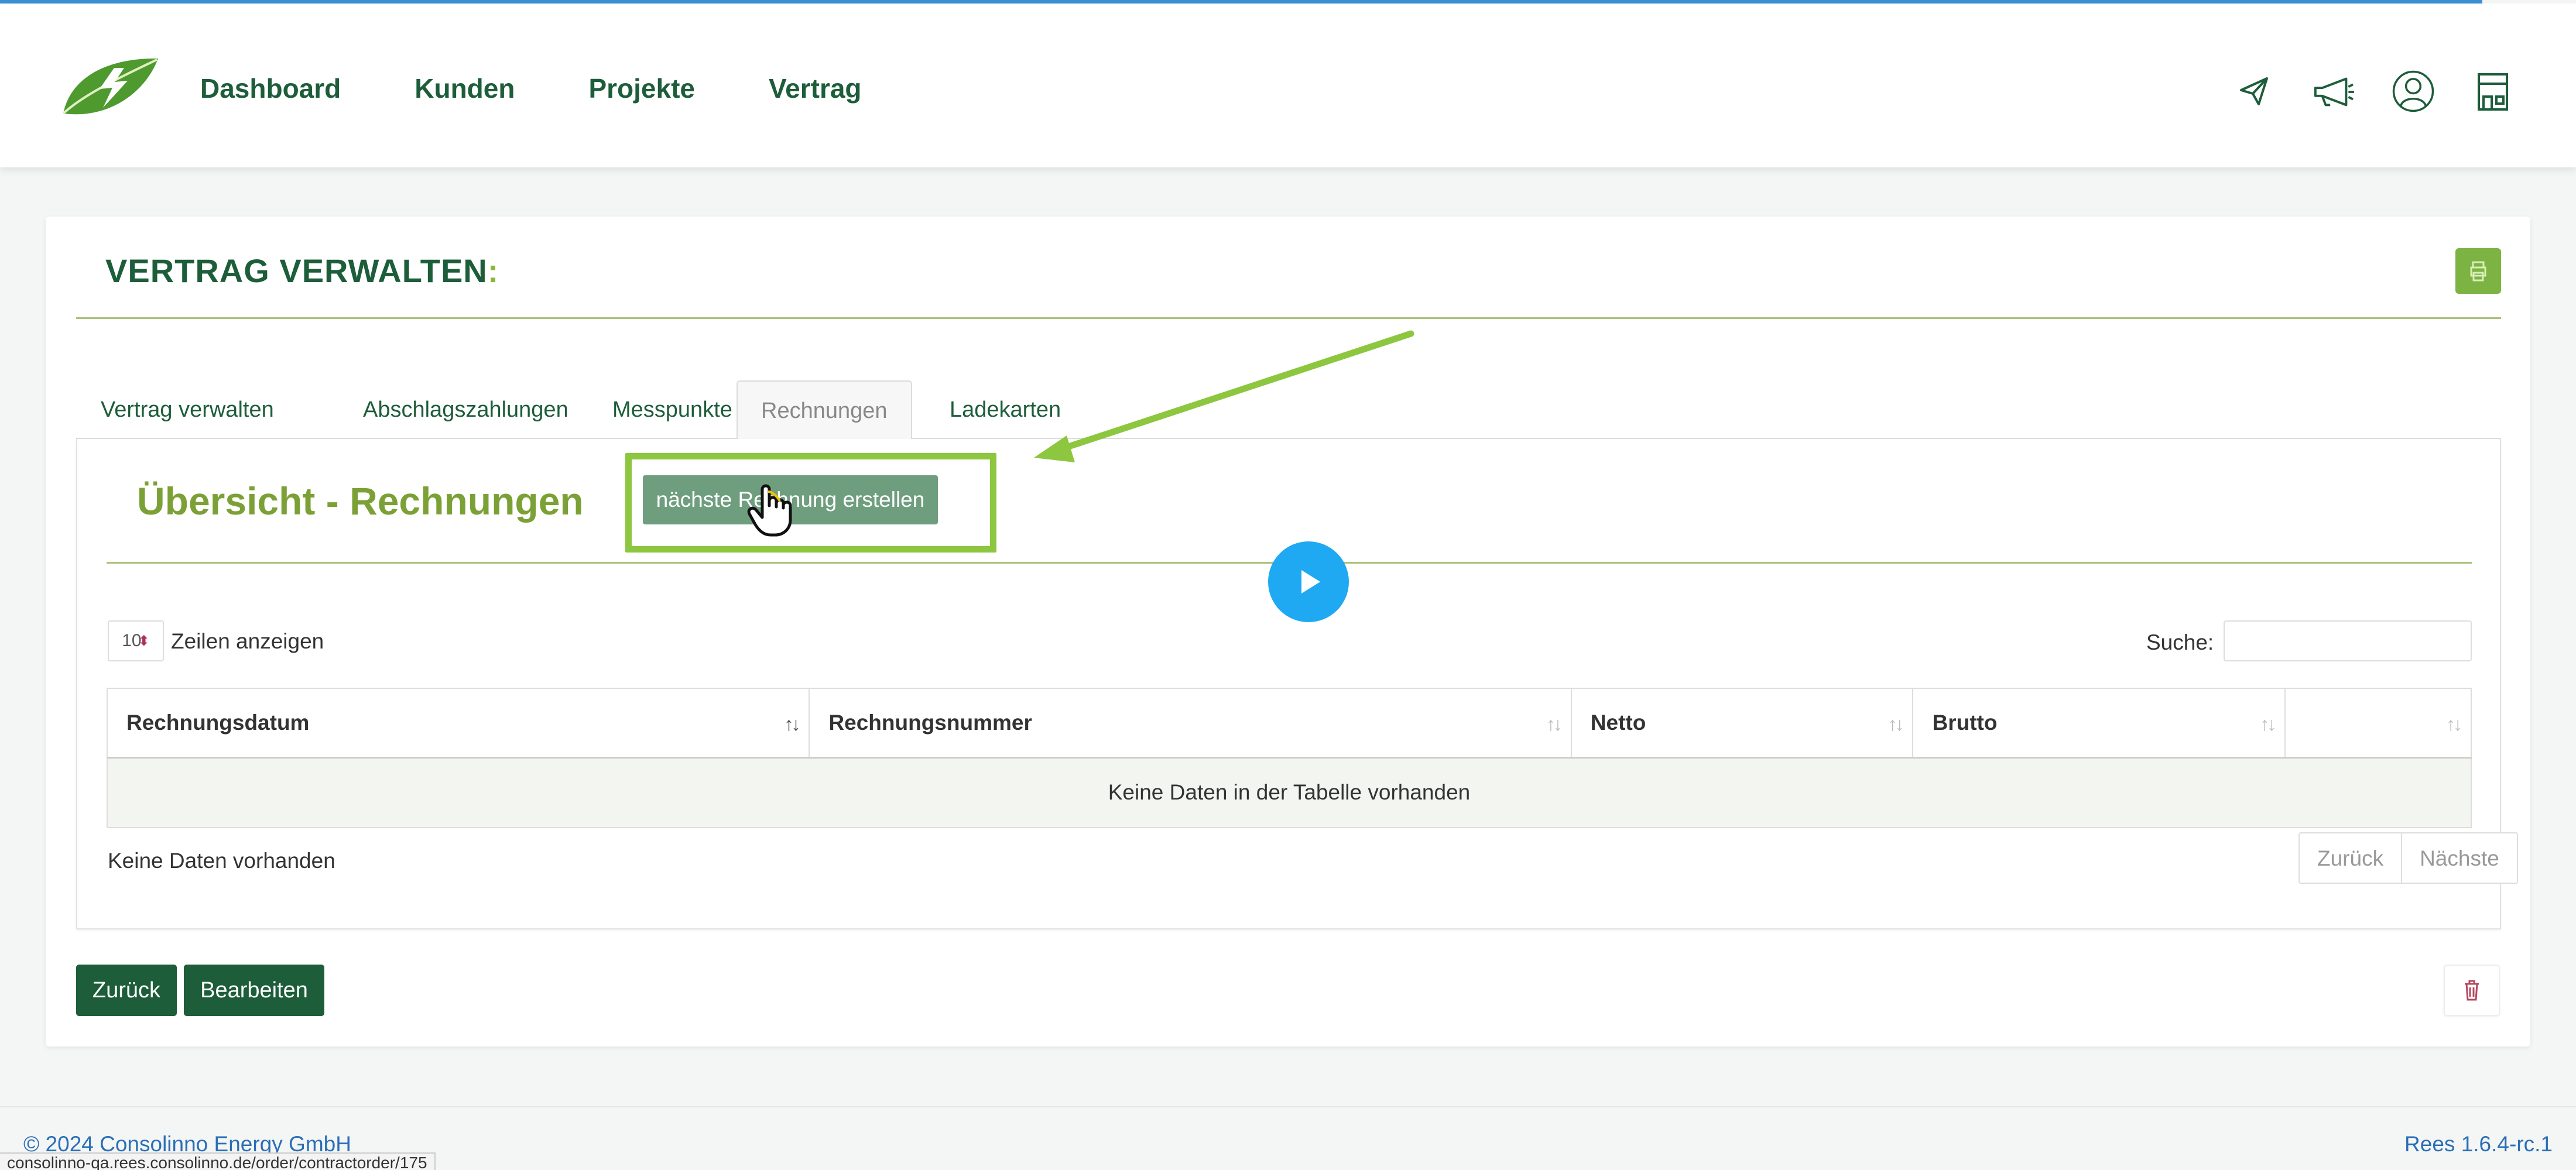 Image resolution: width=2576 pixels, height=1170 pixels. Describe the element at coordinates (2254, 91) in the screenshot. I see `paper-plane-icon` at that location.